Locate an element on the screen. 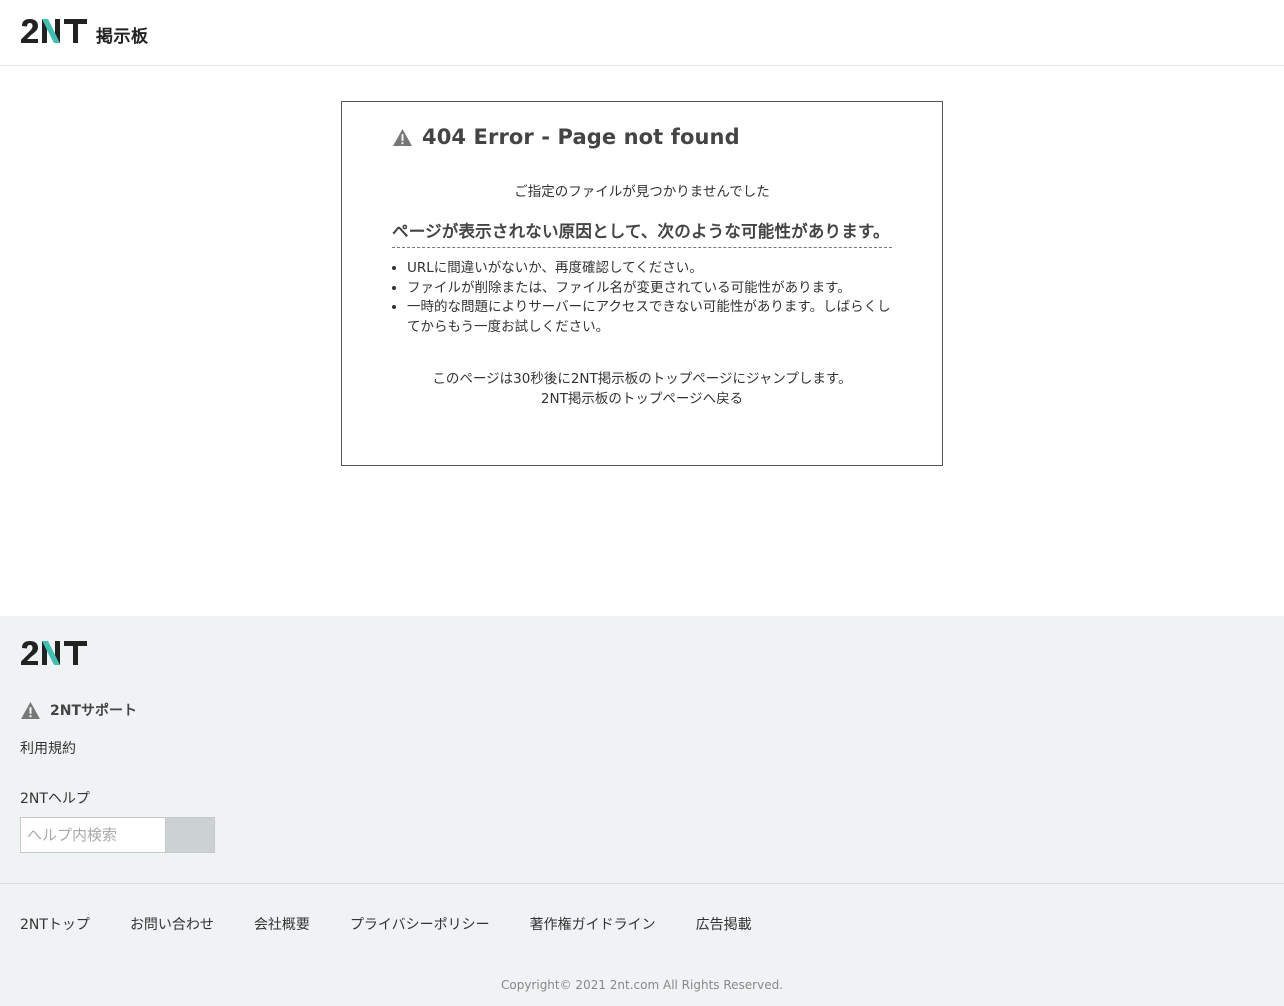  footer-nav-advertising: 広告掲載 is located at coordinates (724, 924).